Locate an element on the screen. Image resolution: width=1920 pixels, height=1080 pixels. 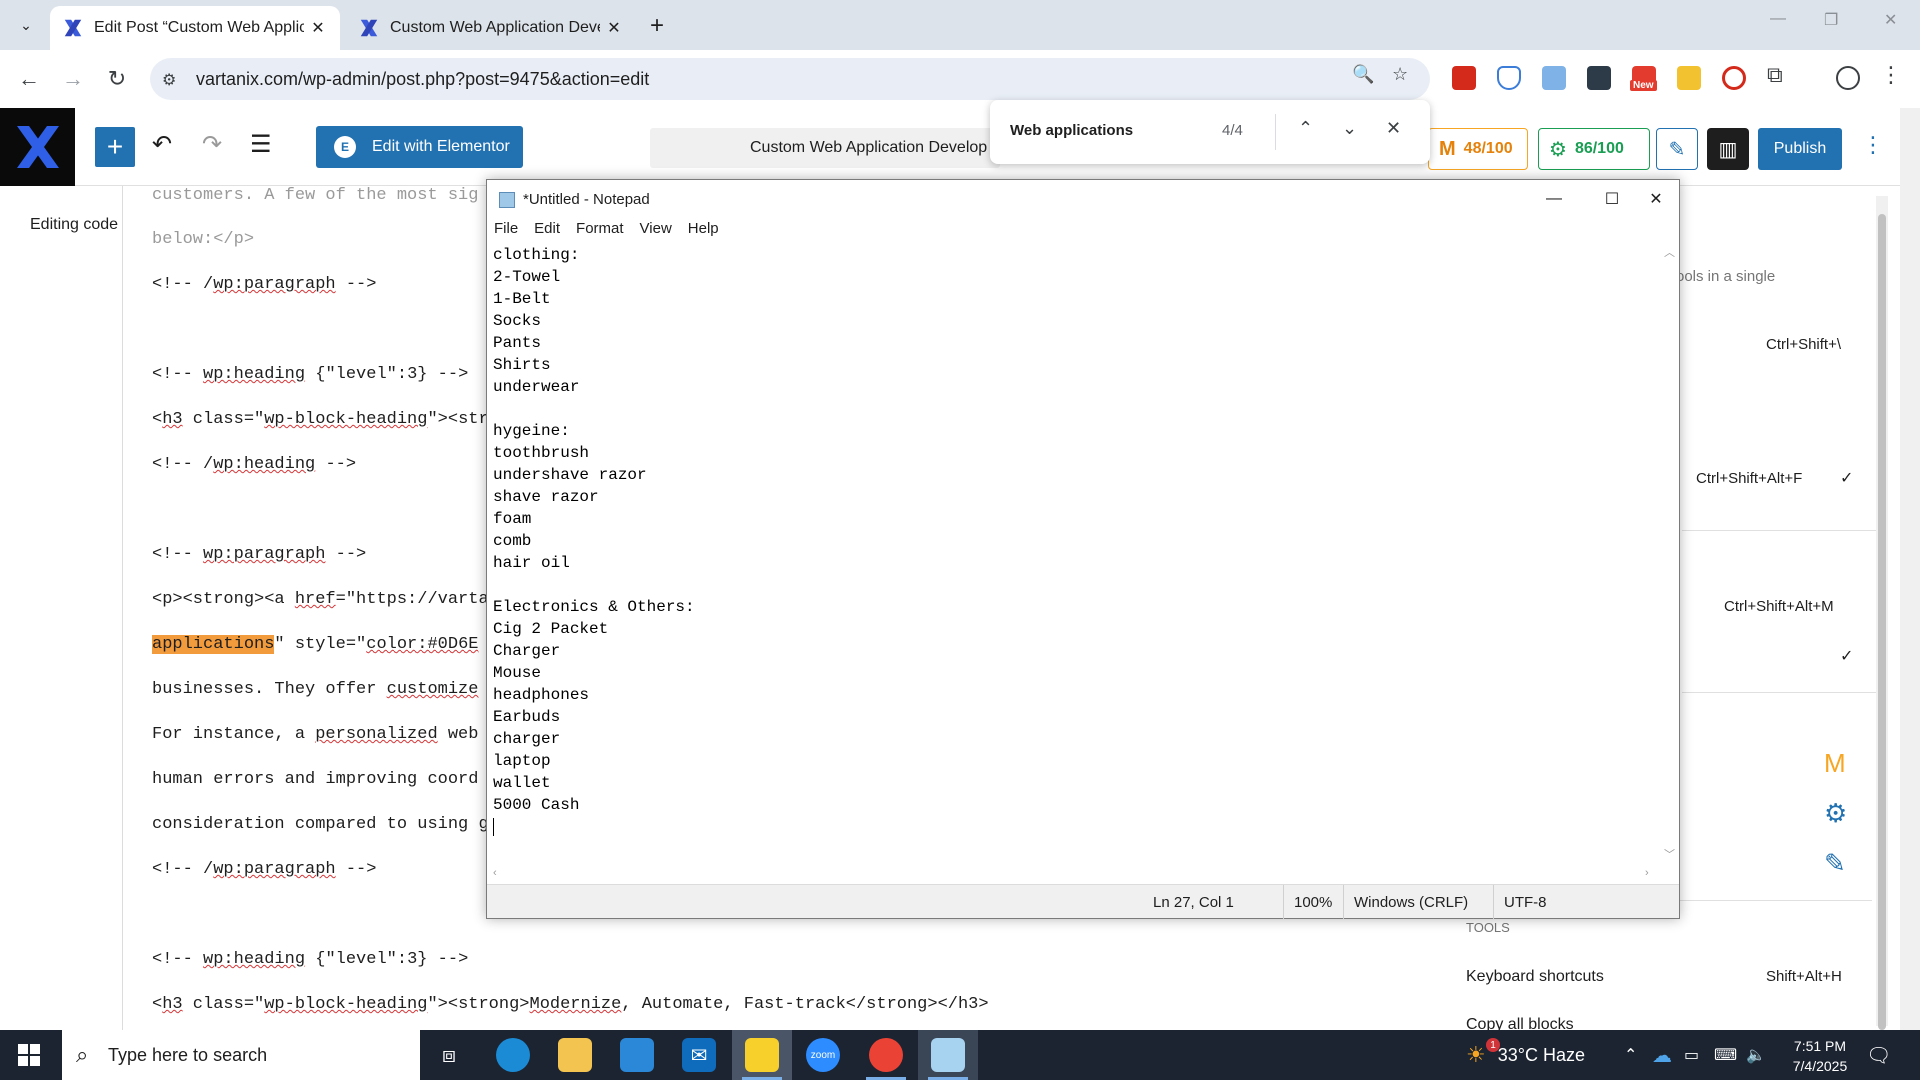
screen-capture-extension-icon is located at coordinates (1599, 78).